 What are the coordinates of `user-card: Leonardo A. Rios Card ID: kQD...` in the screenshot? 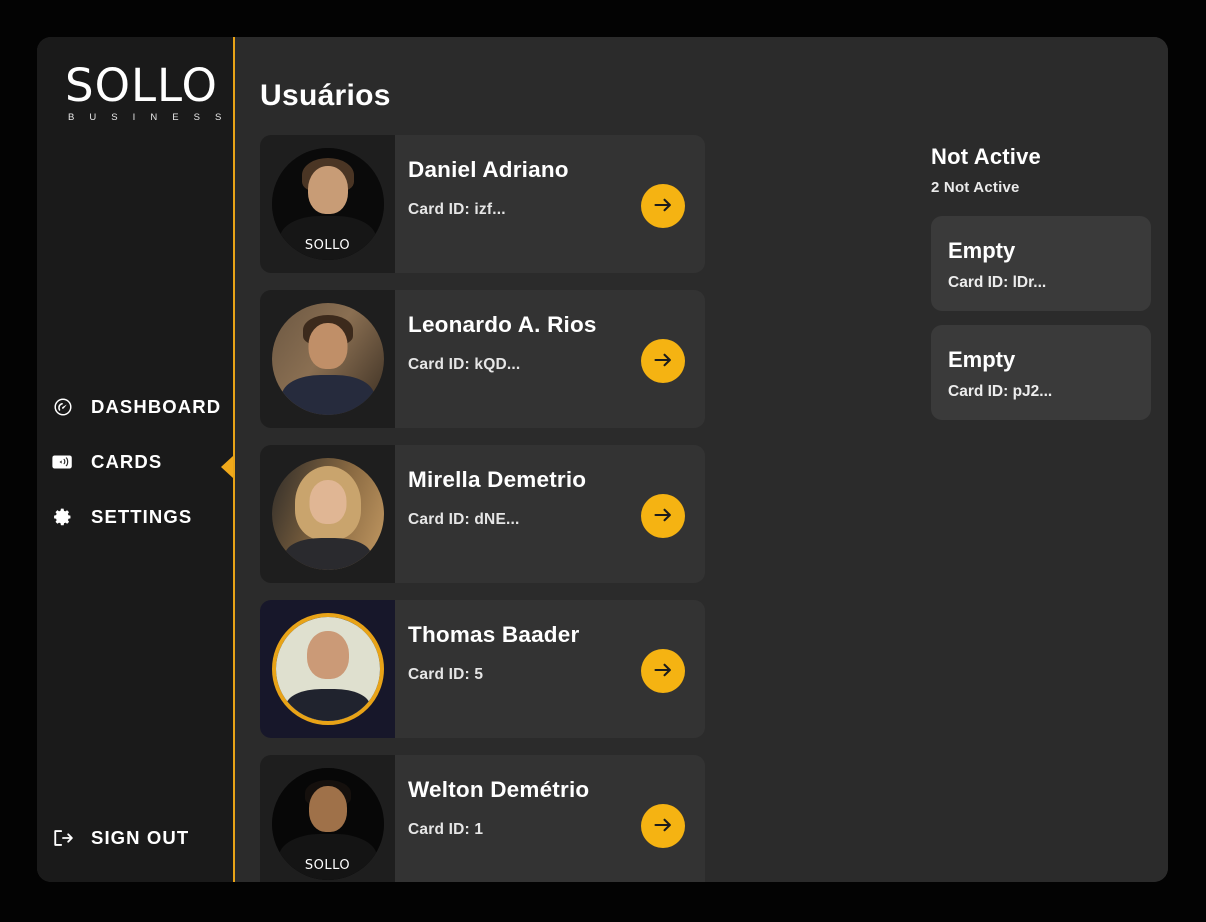 It's located at (482, 359).